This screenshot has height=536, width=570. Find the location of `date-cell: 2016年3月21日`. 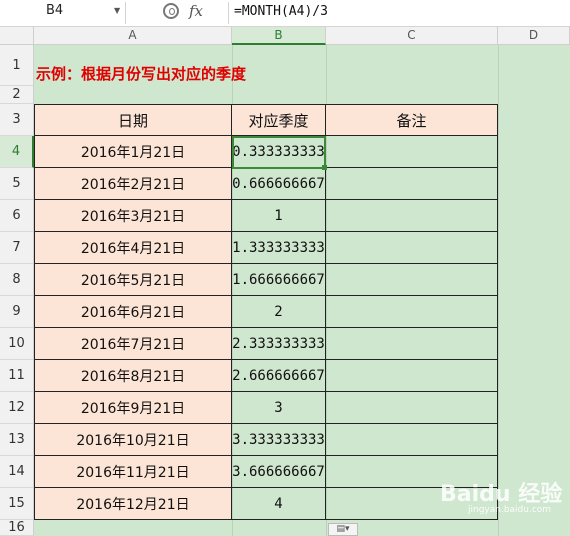

date-cell: 2016年3月21日 is located at coordinates (133, 216).